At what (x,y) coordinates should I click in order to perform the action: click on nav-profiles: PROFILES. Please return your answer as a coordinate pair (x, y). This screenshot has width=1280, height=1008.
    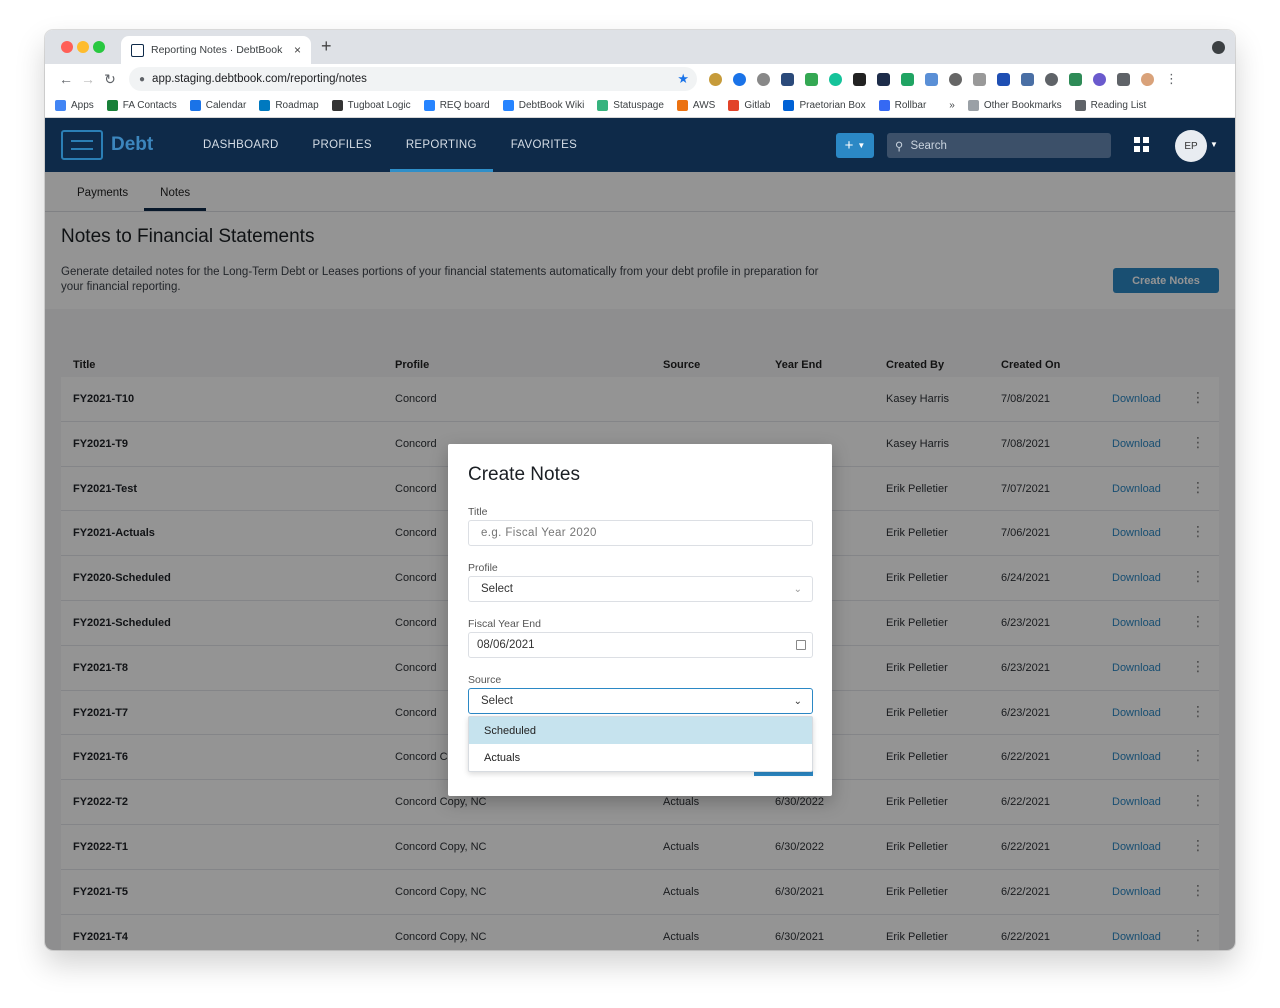
    Looking at the image, I should click on (342, 145).